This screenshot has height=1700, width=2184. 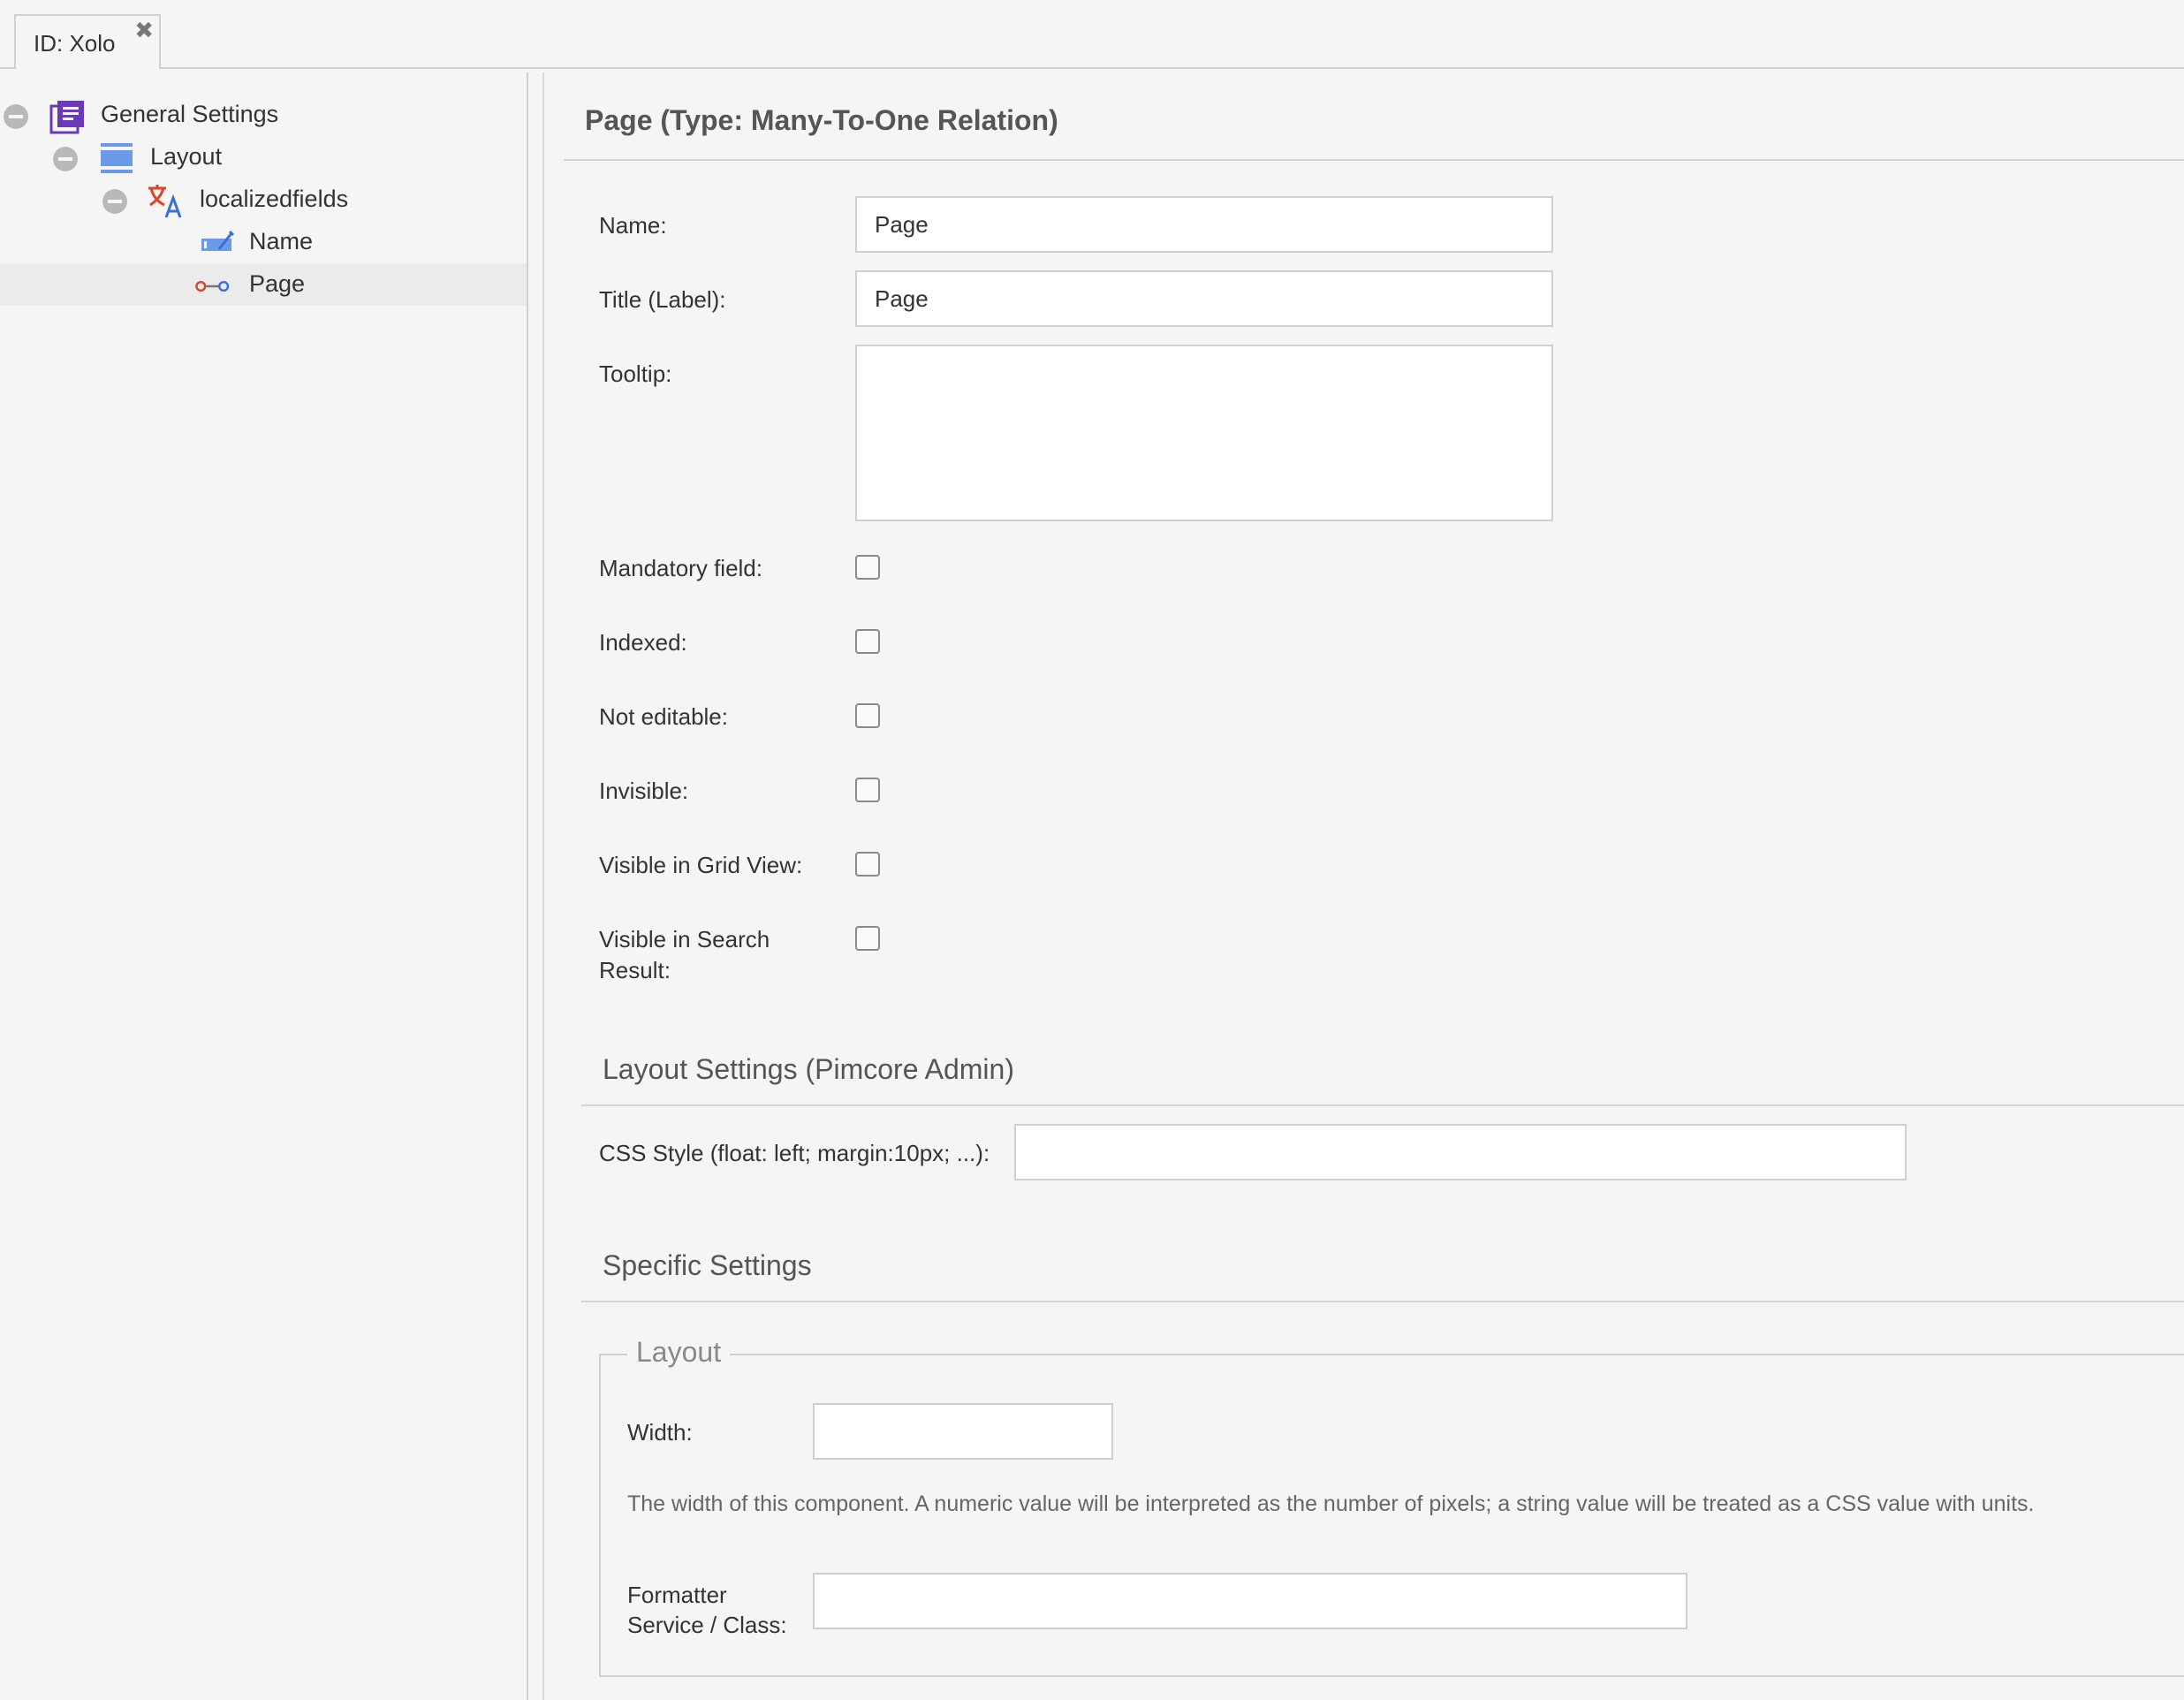 What do you see at coordinates (707, 1265) in the screenshot?
I see `specific-settings-title: Specific Settings` at bounding box center [707, 1265].